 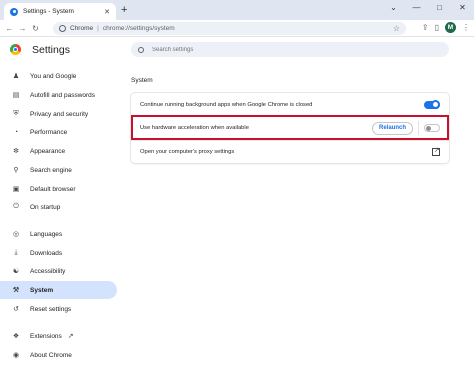 What do you see at coordinates (436, 151) in the screenshot?
I see `open-external-icon` at bounding box center [436, 151].